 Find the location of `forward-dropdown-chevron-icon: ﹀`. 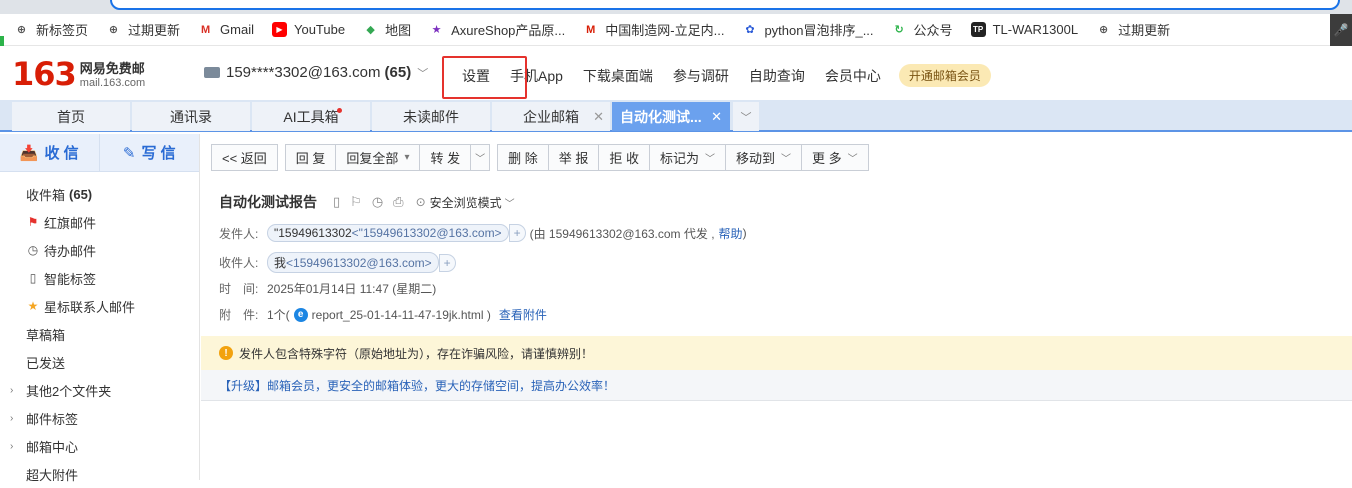

forward-dropdown-chevron-icon: ﹀ is located at coordinates (480, 157).